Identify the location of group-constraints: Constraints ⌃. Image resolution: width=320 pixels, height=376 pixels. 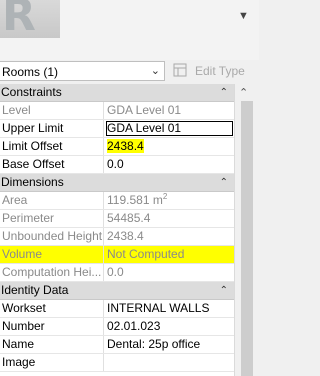
(117, 93).